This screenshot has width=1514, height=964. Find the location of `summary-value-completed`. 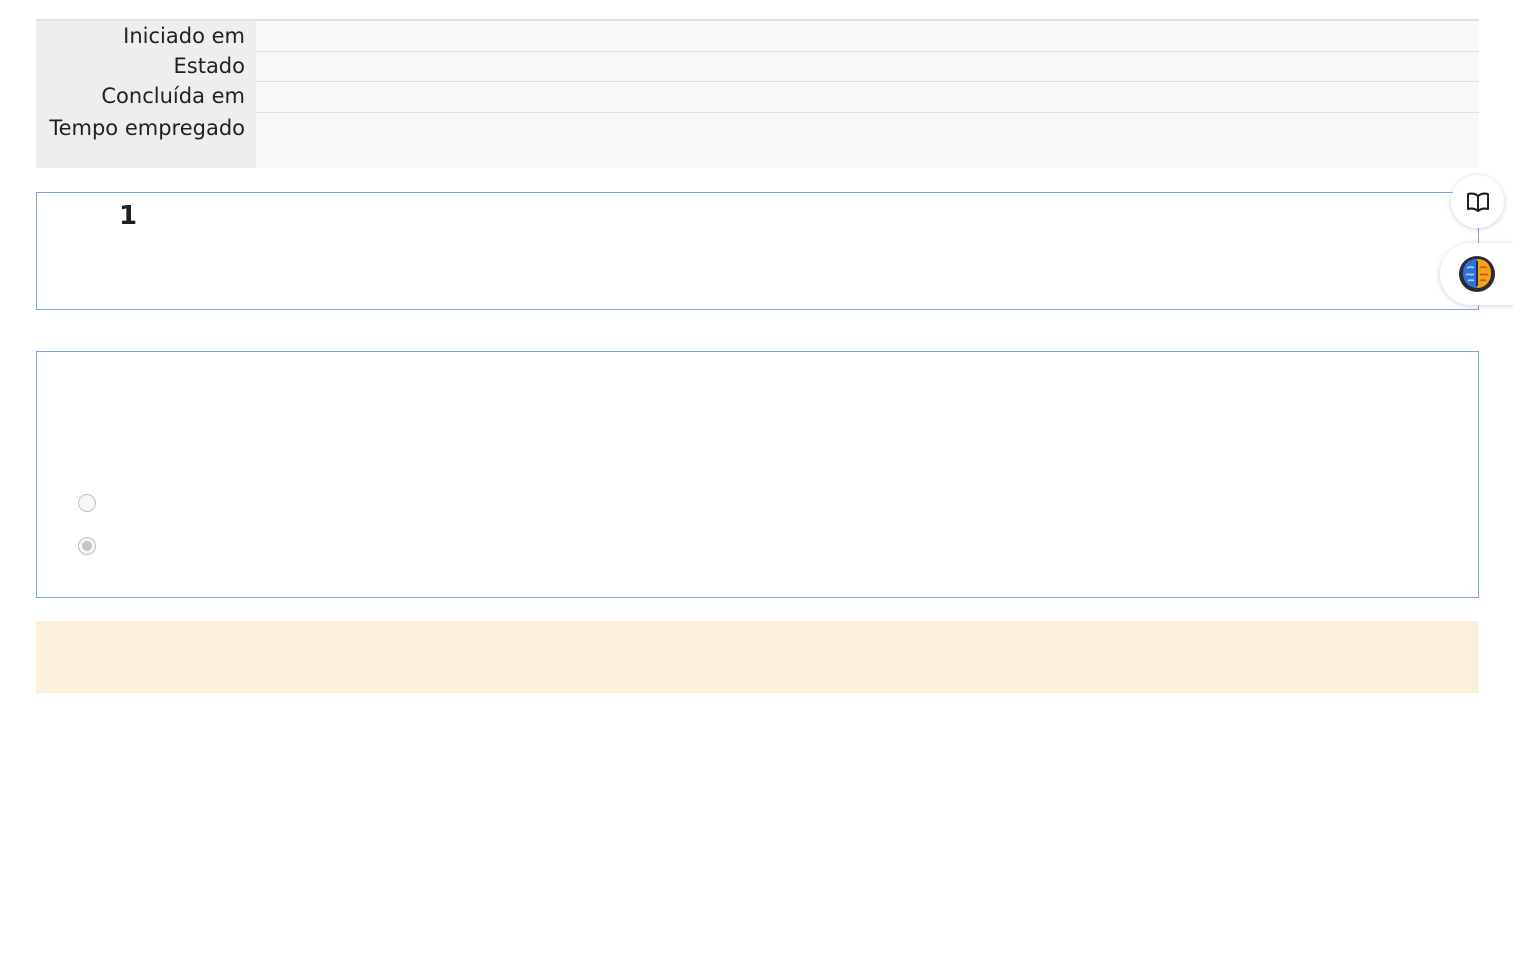

summary-value-completed is located at coordinates (867, 96).